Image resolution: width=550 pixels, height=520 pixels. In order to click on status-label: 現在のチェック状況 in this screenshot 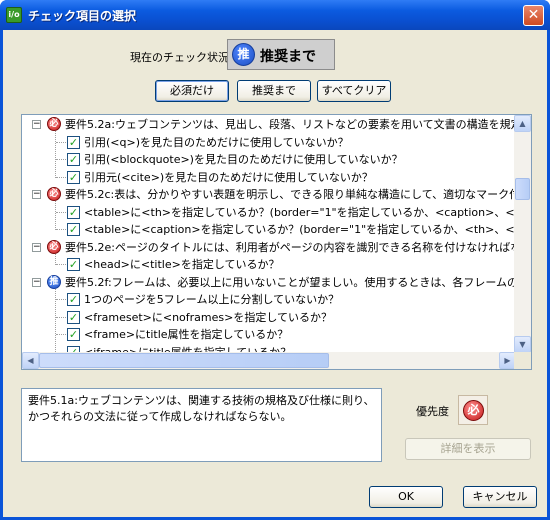, I will do `click(179, 57)`.